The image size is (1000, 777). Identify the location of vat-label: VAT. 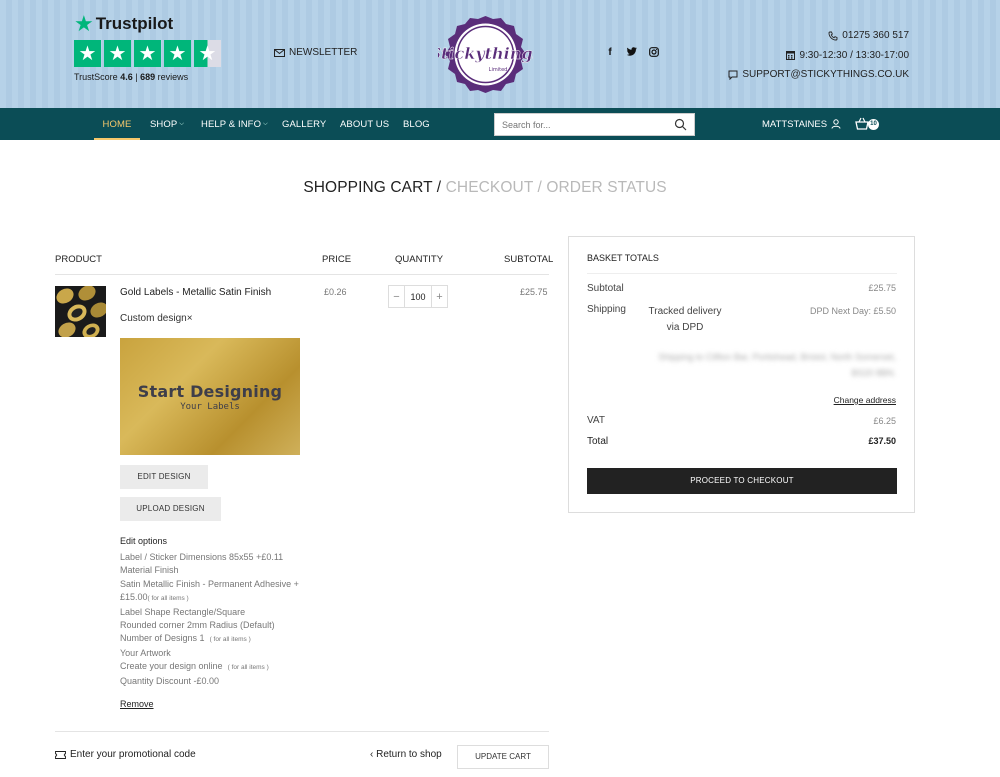
(596, 420).